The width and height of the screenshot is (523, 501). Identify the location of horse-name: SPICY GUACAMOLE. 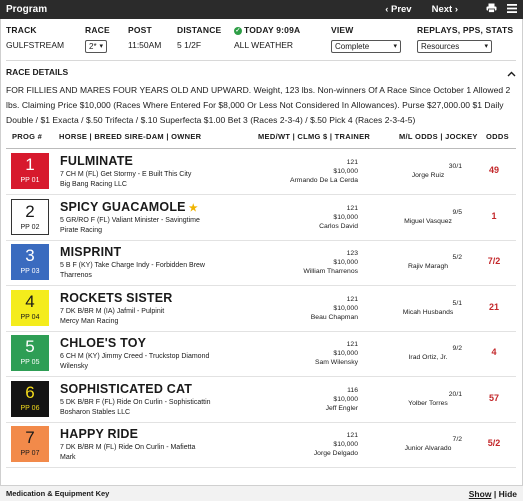
(123, 207).